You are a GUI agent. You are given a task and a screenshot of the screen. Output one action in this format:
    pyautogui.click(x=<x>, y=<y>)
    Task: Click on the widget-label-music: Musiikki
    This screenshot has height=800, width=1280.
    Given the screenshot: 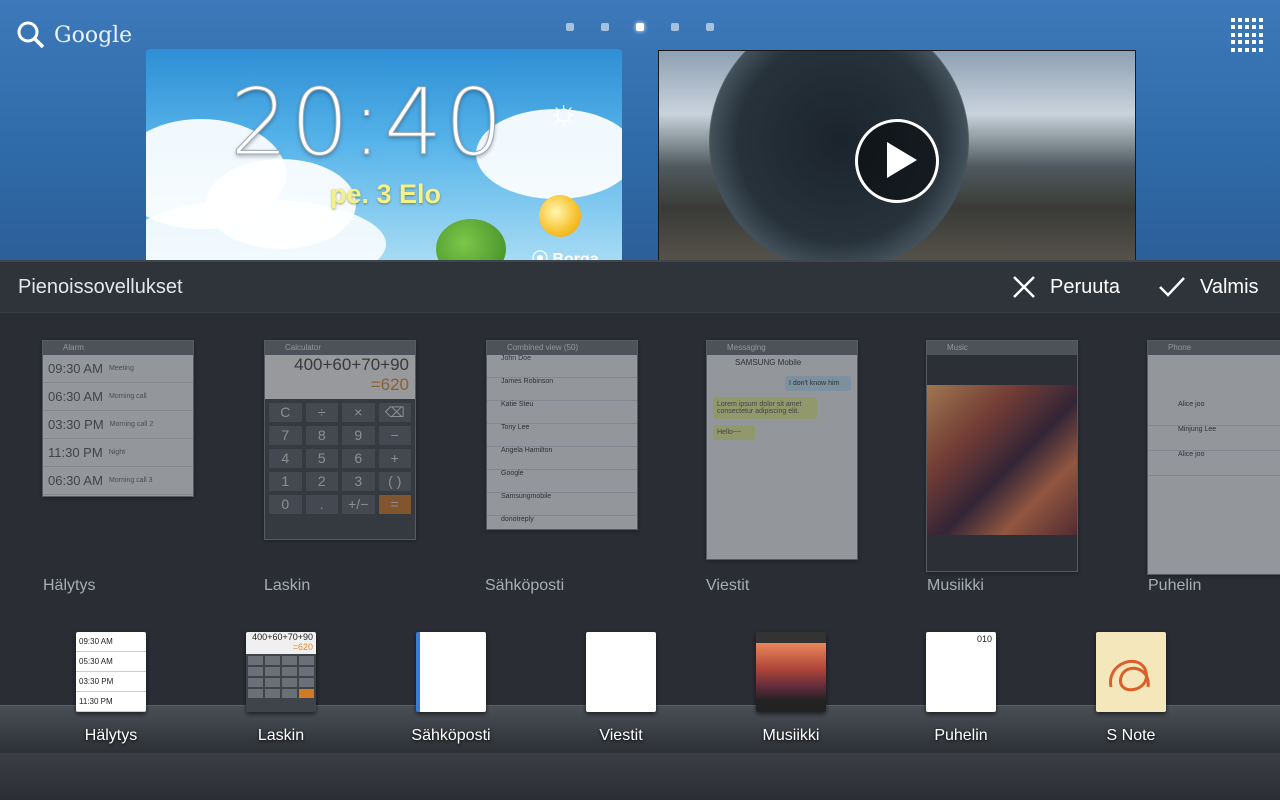 What is the action you would take?
    pyautogui.click(x=955, y=585)
    